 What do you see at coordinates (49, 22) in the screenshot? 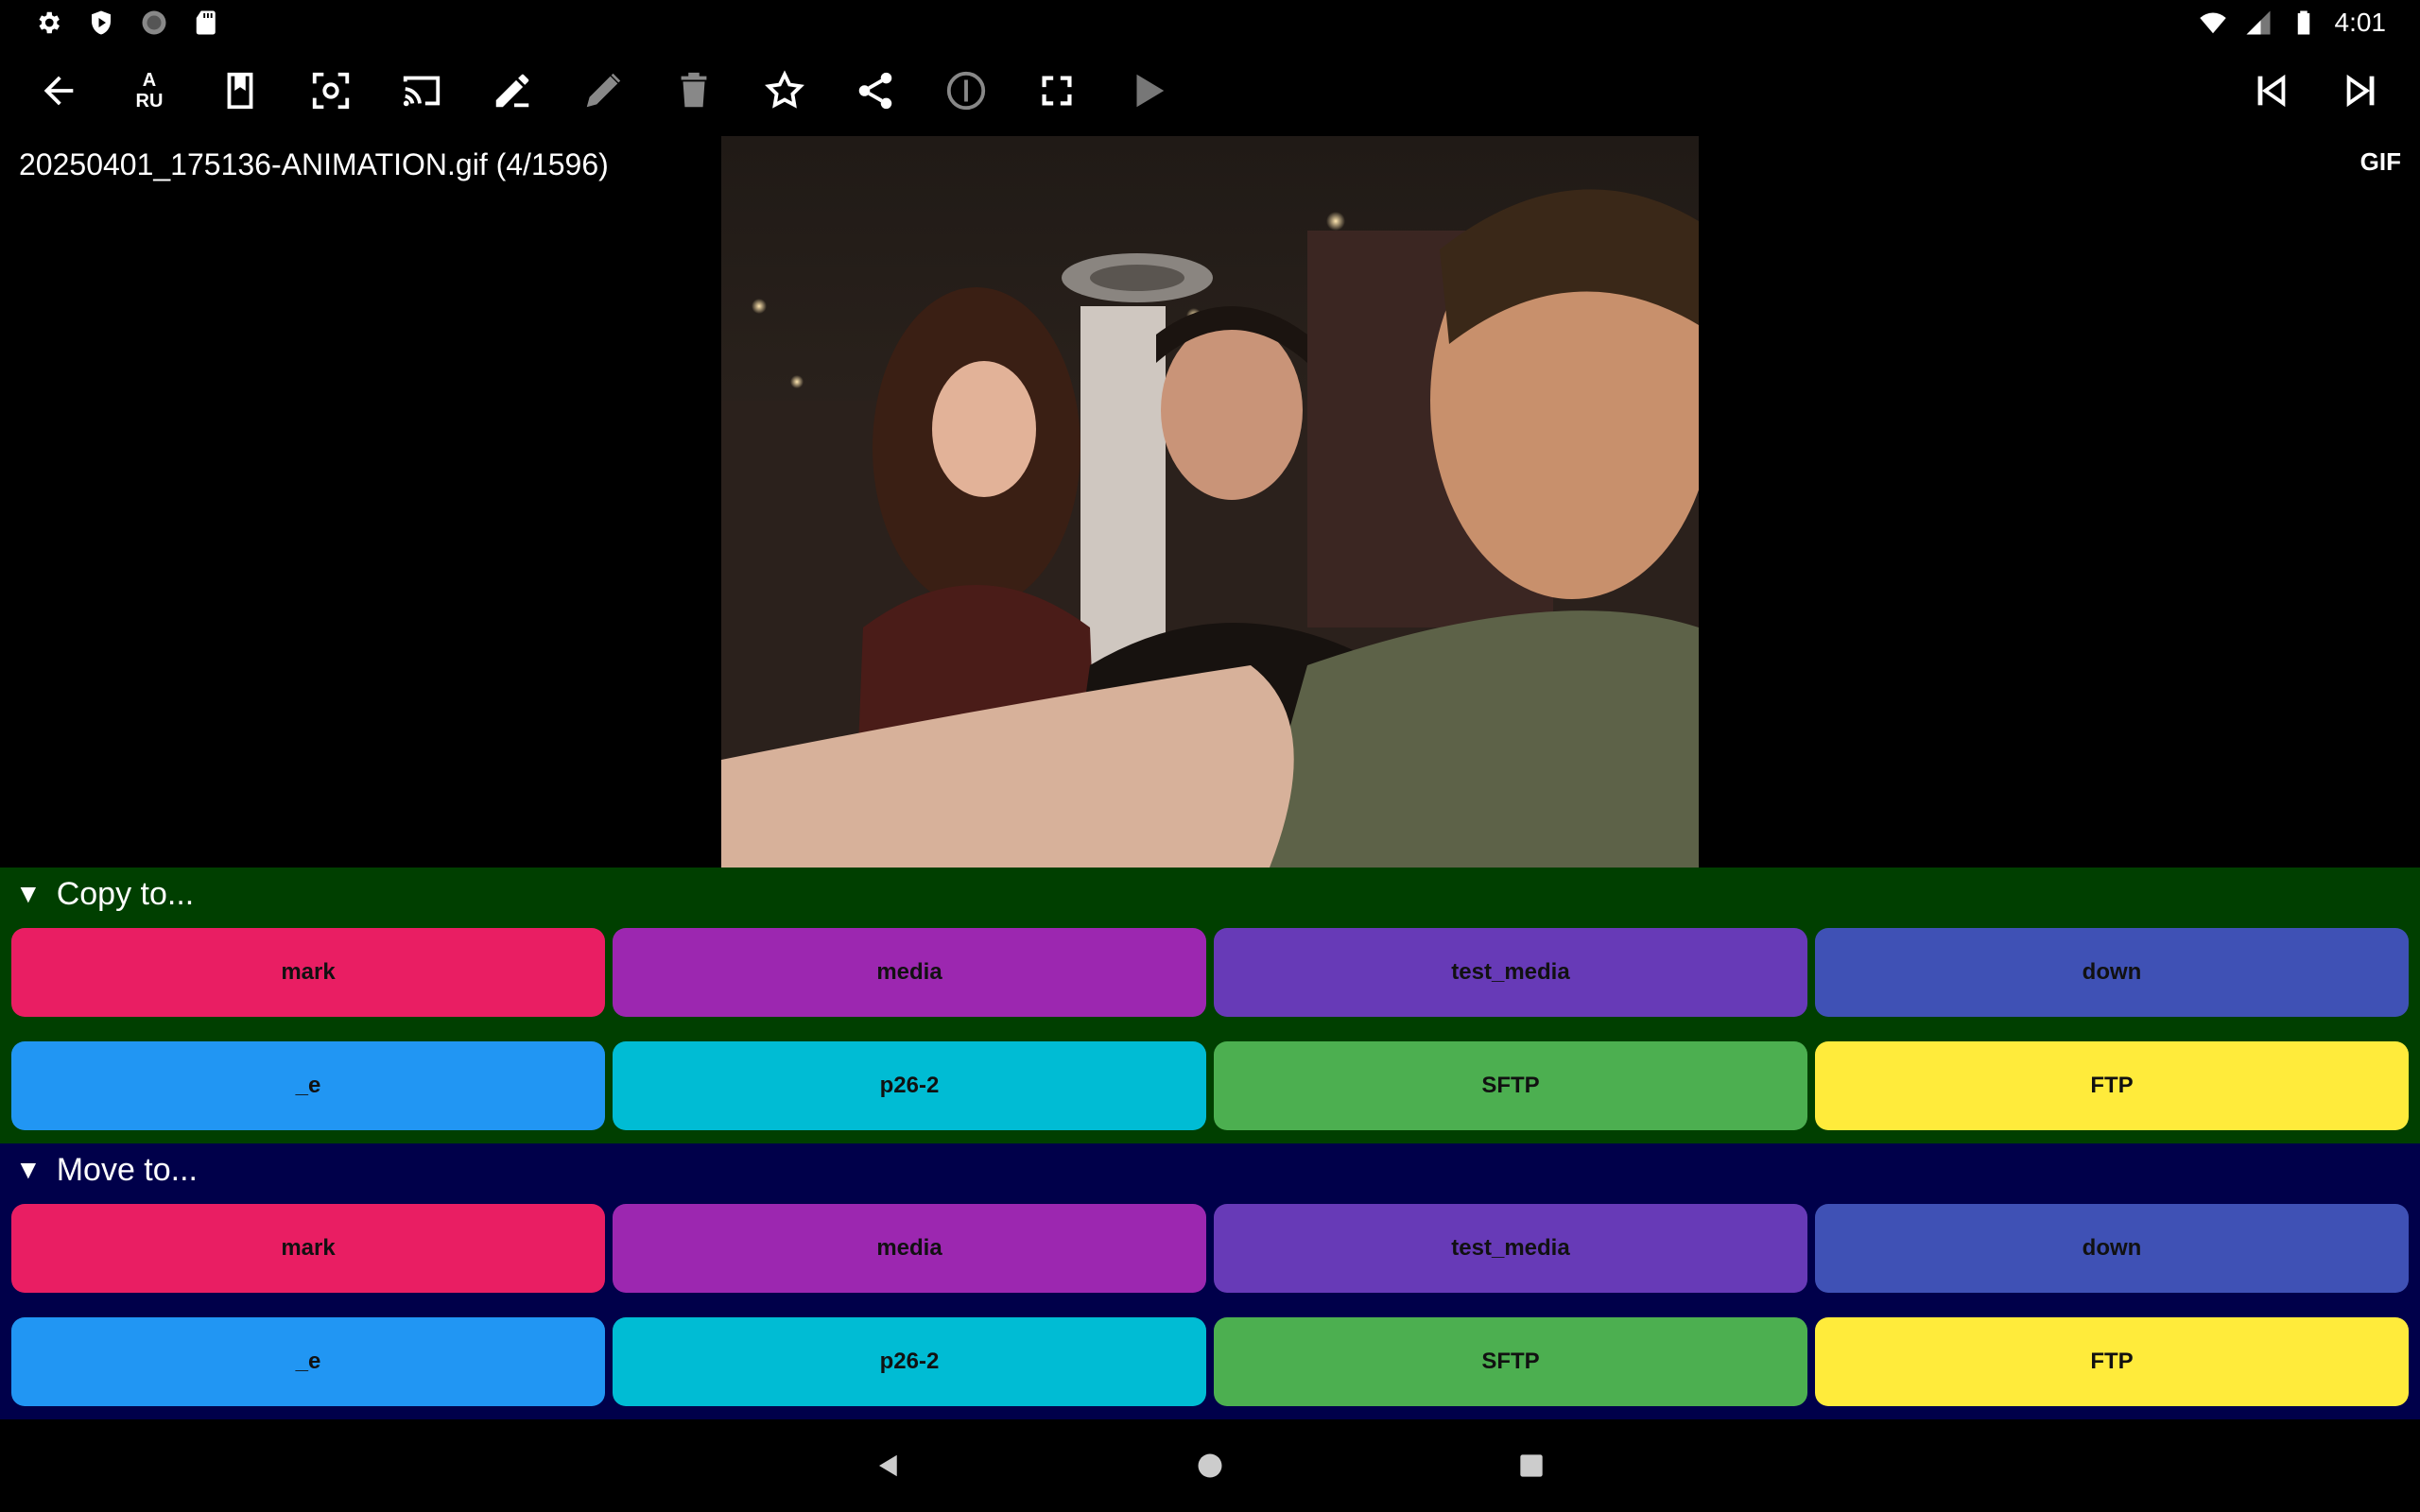
I see `gear-icon` at bounding box center [49, 22].